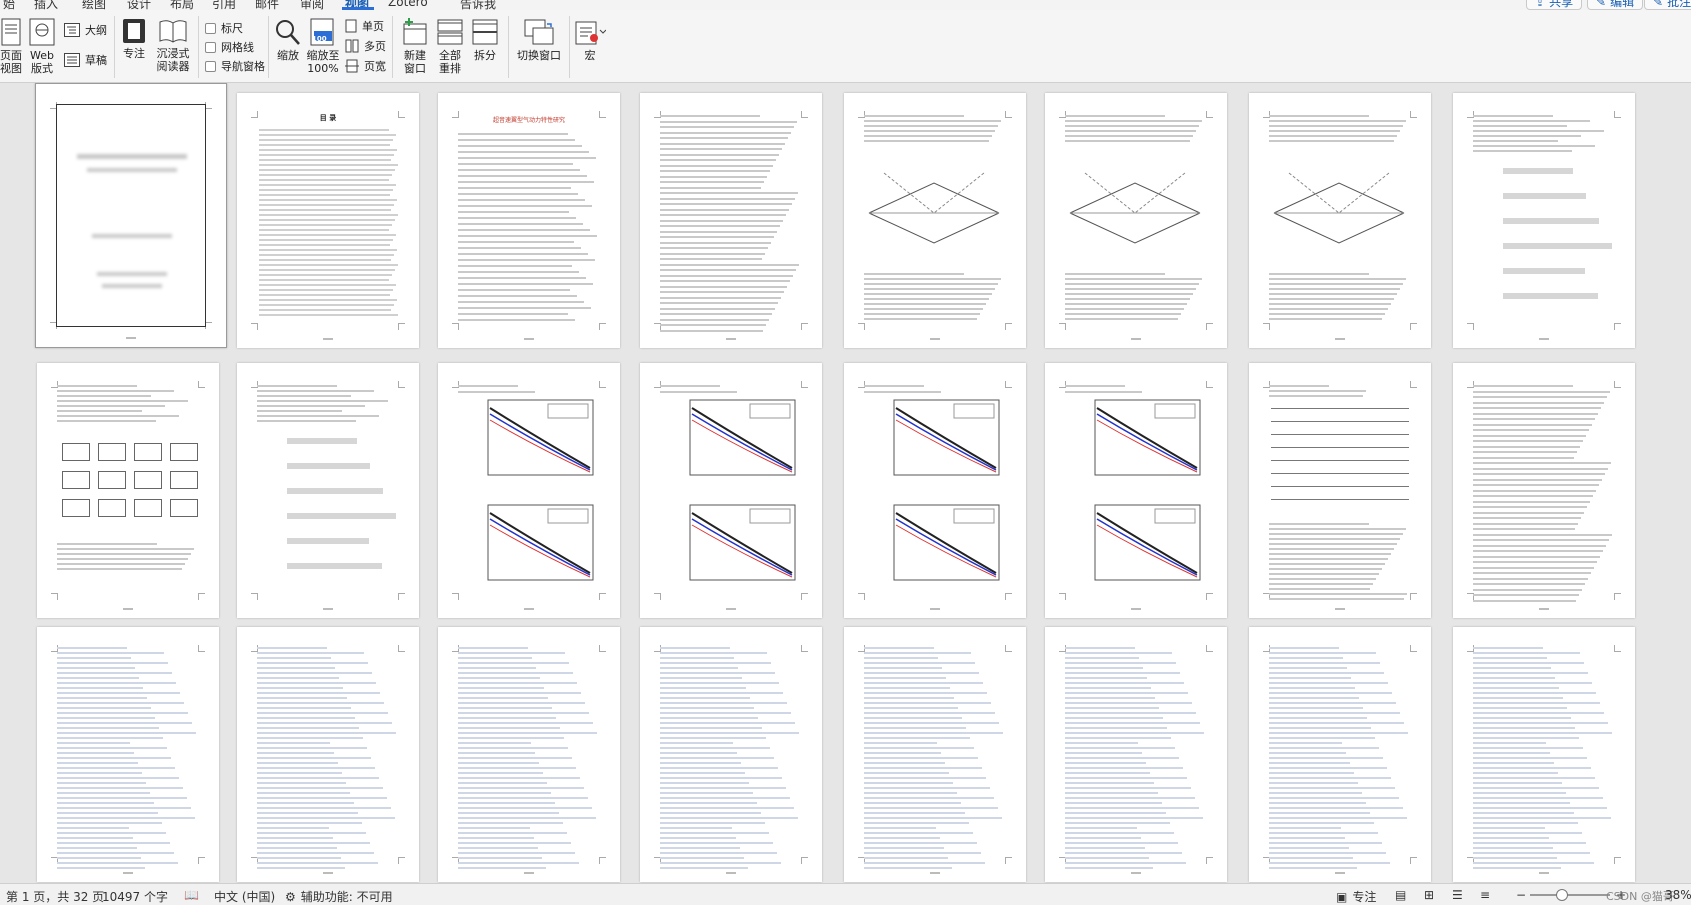  What do you see at coordinates (85, 30) in the screenshot?
I see `outline-button: 大纲` at bounding box center [85, 30].